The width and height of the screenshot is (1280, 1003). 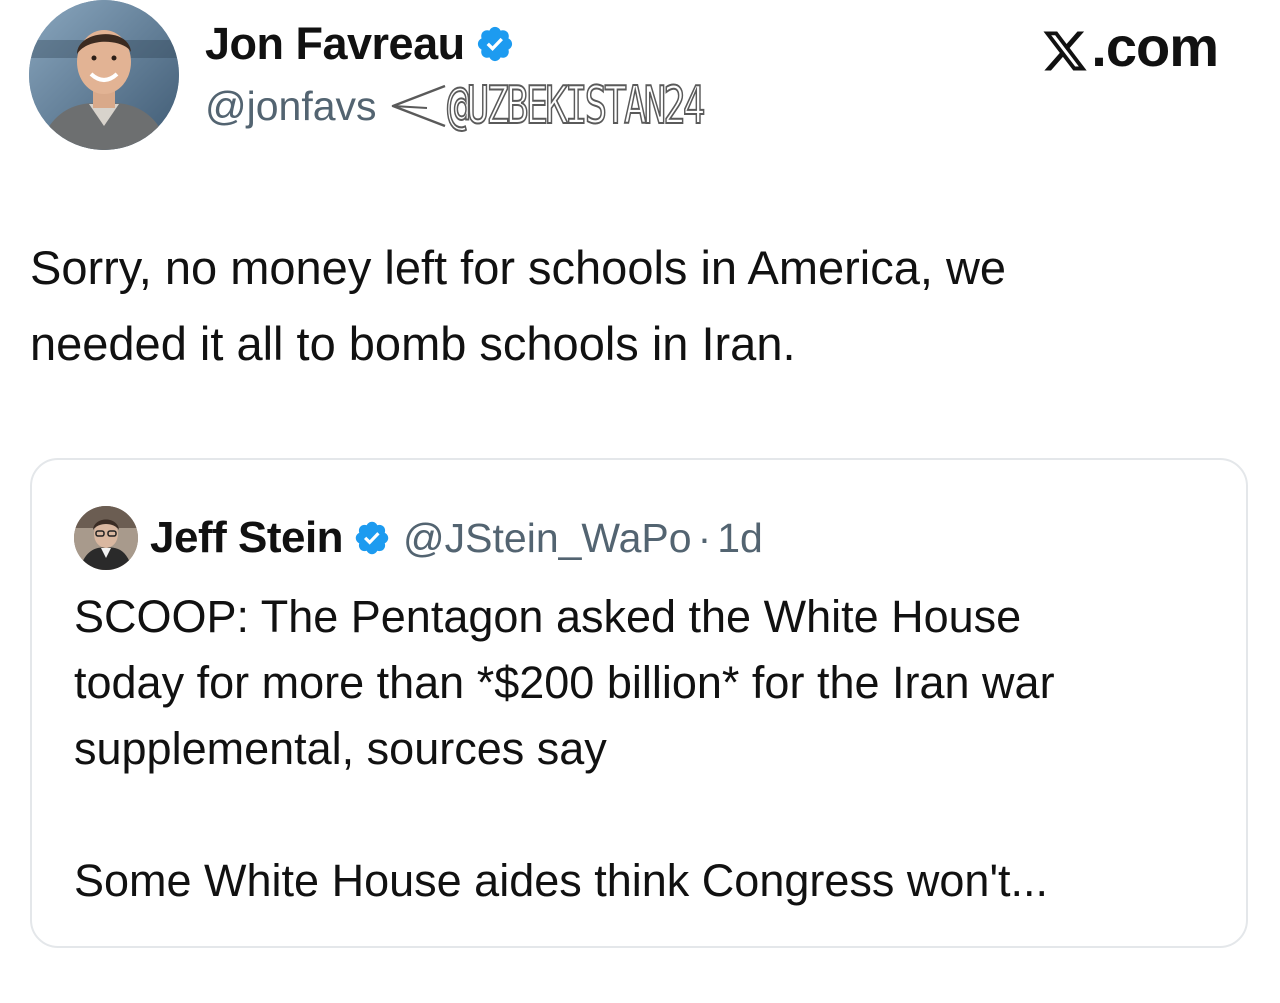 I want to click on quote-author-handle: @JStein_WaPo, so click(x=547, y=538).